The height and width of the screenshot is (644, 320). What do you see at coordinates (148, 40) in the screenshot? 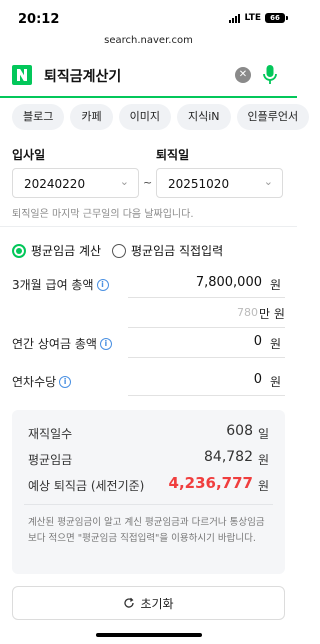
I see `url-bar: search.naver.com` at bounding box center [148, 40].